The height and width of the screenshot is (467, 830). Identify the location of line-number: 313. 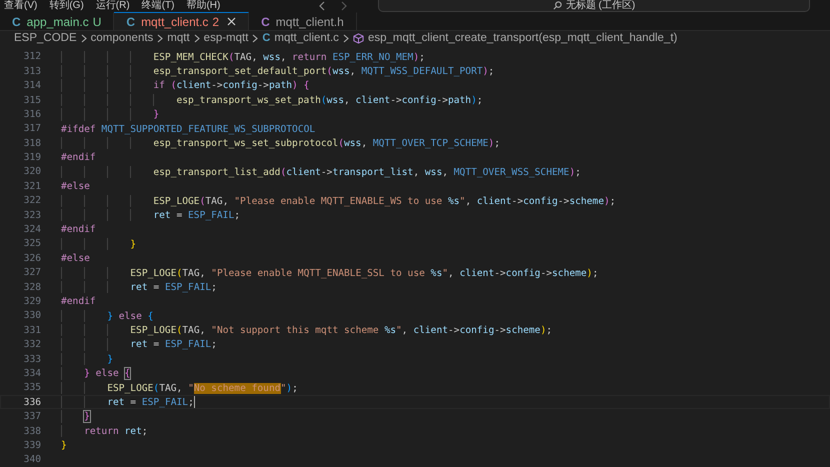
(31, 71).